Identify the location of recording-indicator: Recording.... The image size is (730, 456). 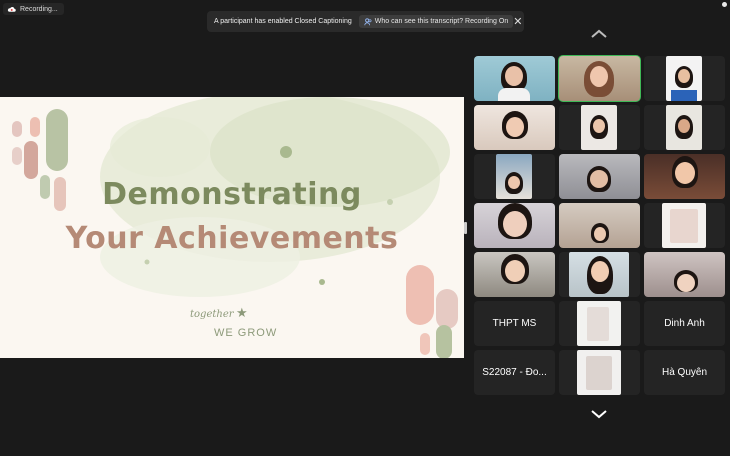
(33, 9).